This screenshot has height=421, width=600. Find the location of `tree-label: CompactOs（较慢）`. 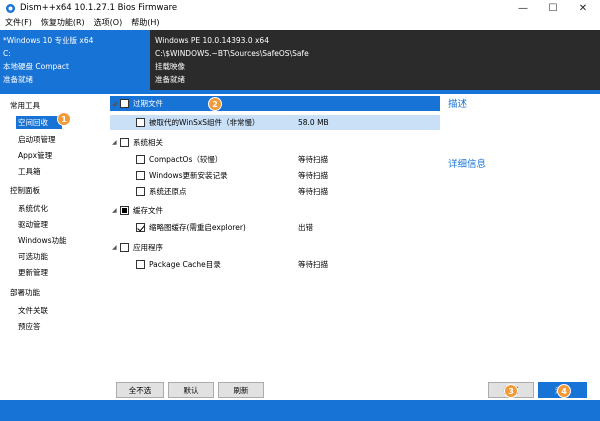

tree-label: CompactOs（较慢） is located at coordinates (186, 159).